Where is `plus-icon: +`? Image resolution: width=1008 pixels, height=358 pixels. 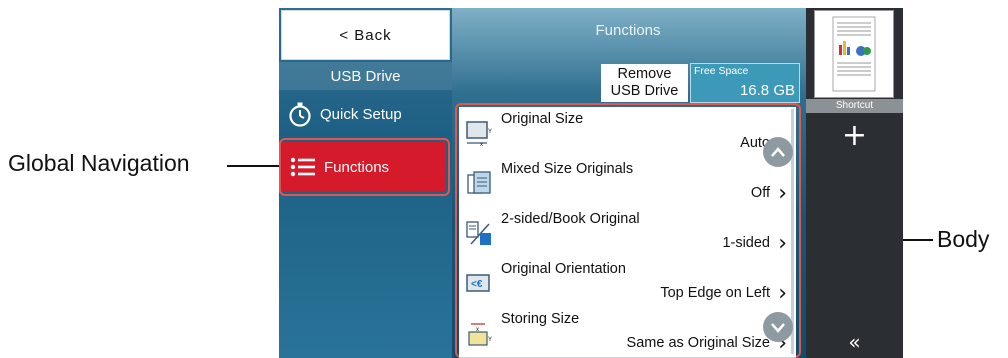
plus-icon: + is located at coordinates (854, 135).